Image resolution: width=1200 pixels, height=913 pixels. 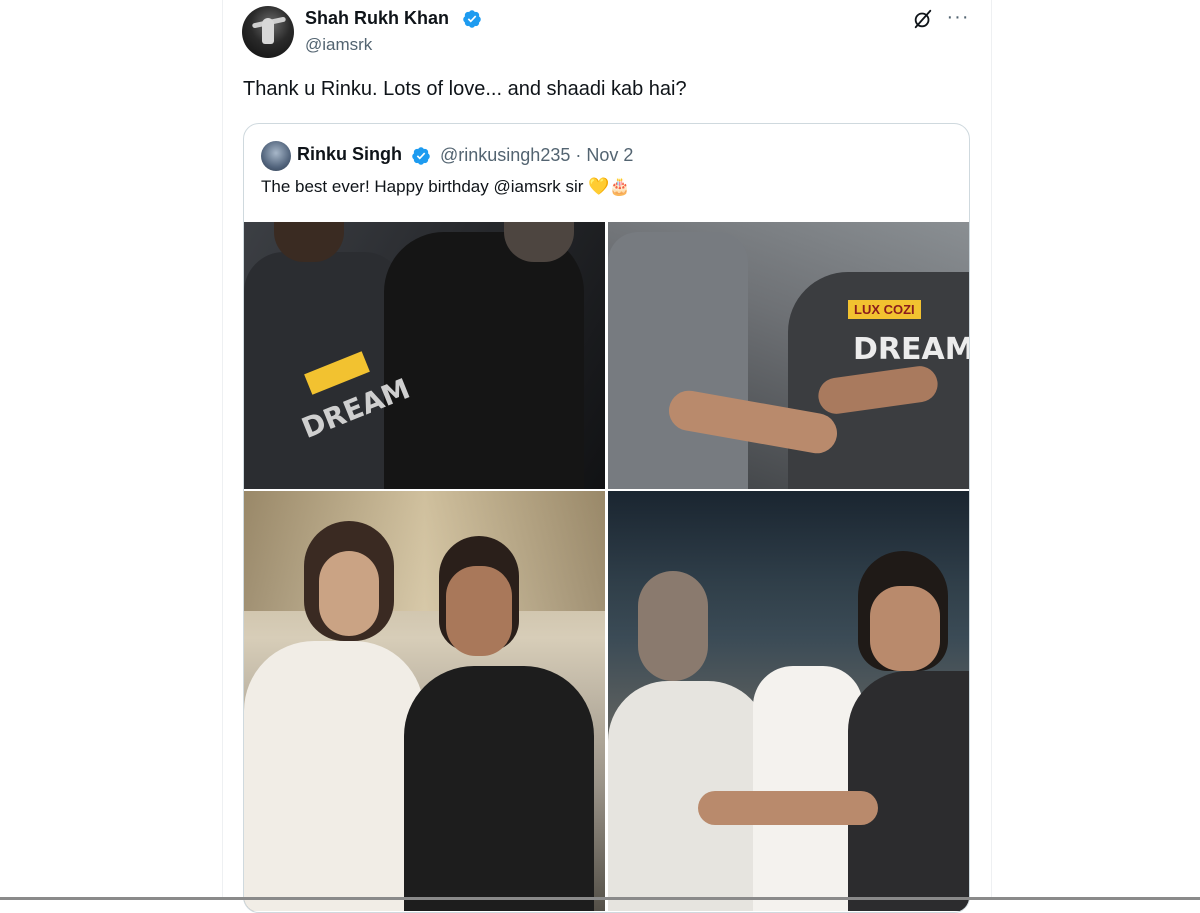 What do you see at coordinates (338, 45) in the screenshot?
I see `author-handle: @iamsrk` at bounding box center [338, 45].